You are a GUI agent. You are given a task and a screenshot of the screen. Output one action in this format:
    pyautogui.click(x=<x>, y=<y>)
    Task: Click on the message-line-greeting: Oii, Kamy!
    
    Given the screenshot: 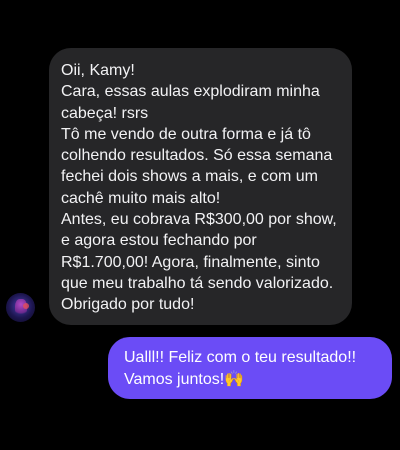 What is the action you would take?
    pyautogui.click(x=98, y=70)
    